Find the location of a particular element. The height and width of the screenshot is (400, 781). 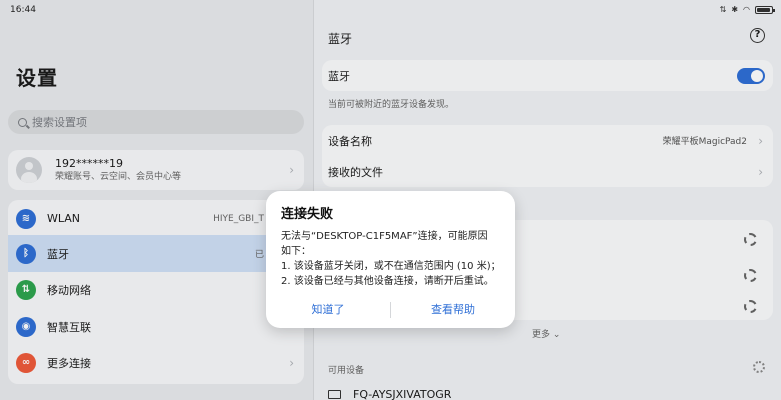

ok-button: 知道了 is located at coordinates (328, 310).